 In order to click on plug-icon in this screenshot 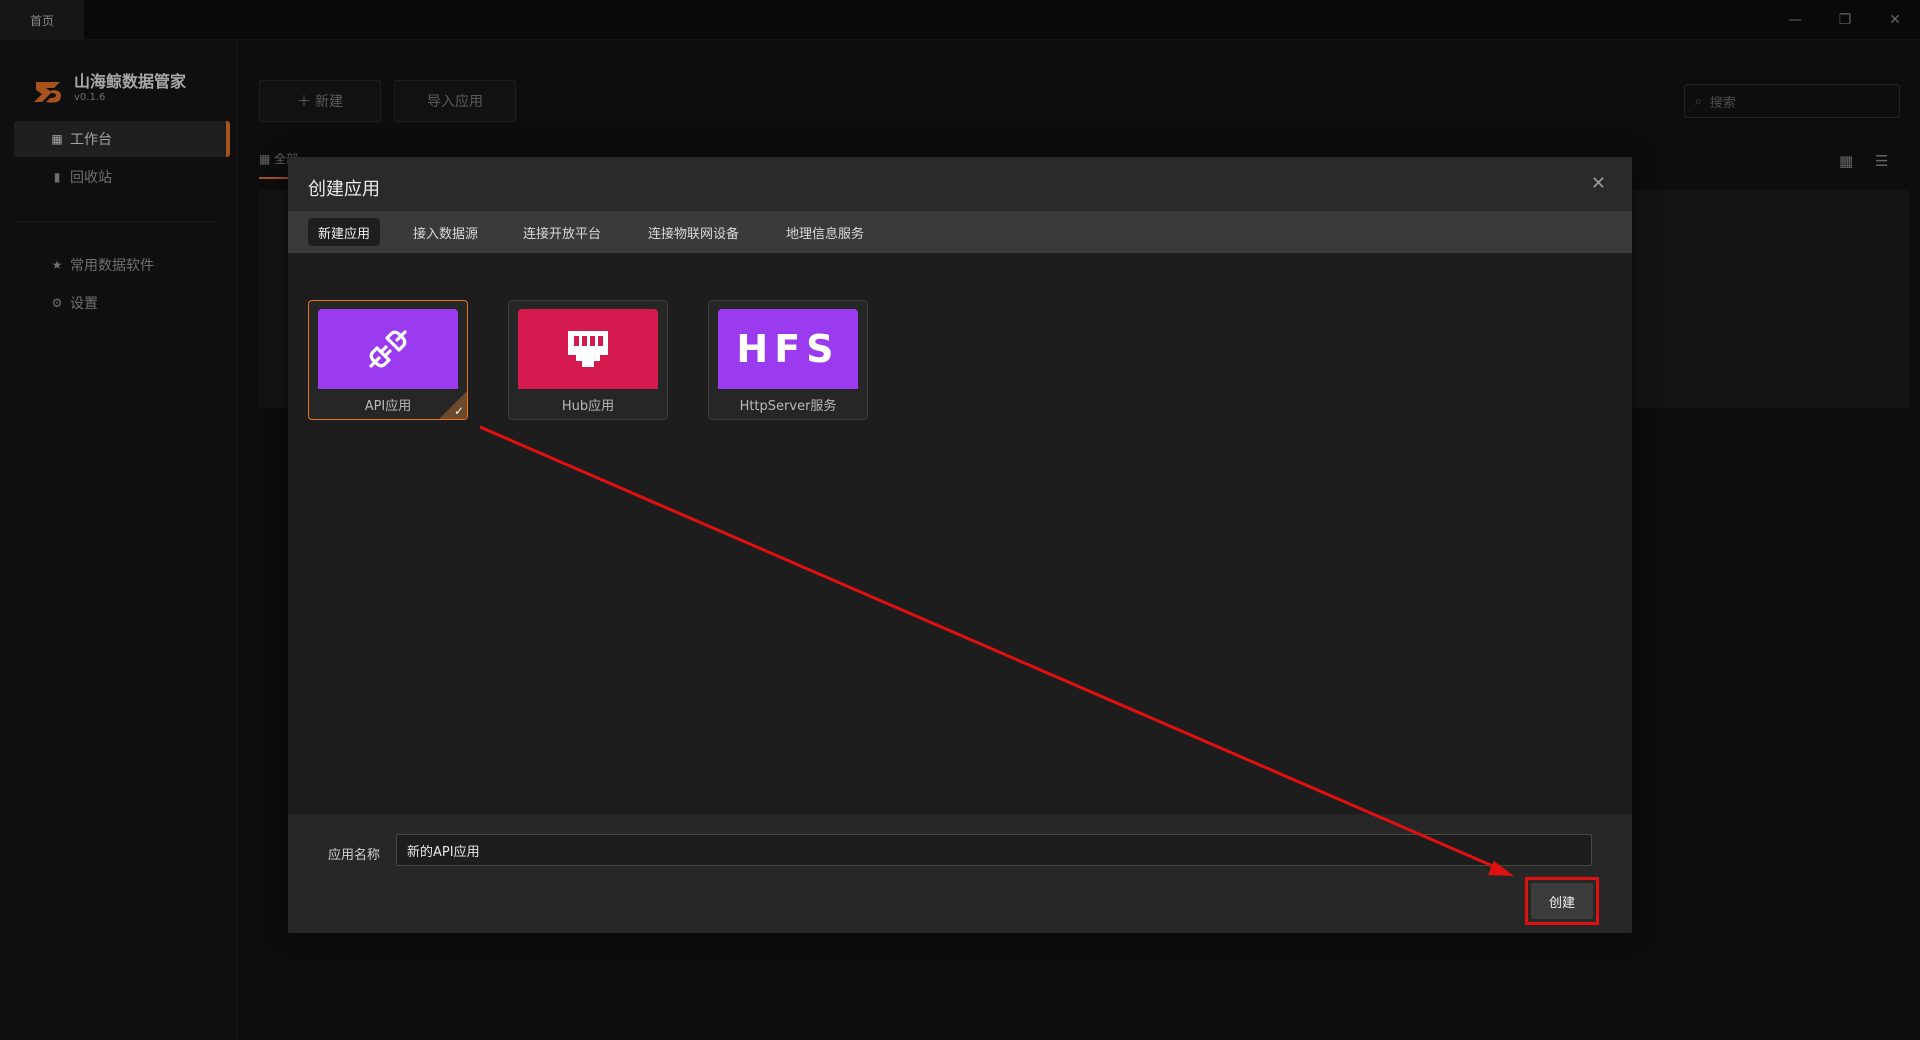, I will do `click(388, 349)`.